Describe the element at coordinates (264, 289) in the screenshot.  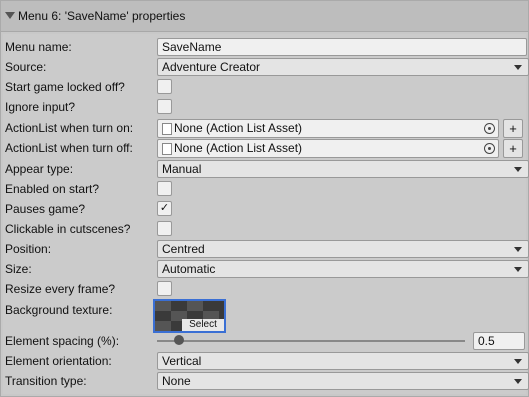
I see `row-resize-every-frame: Resize every frame?` at that location.